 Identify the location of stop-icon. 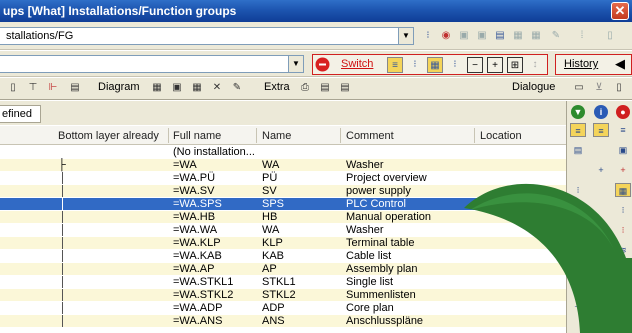
(322, 64).